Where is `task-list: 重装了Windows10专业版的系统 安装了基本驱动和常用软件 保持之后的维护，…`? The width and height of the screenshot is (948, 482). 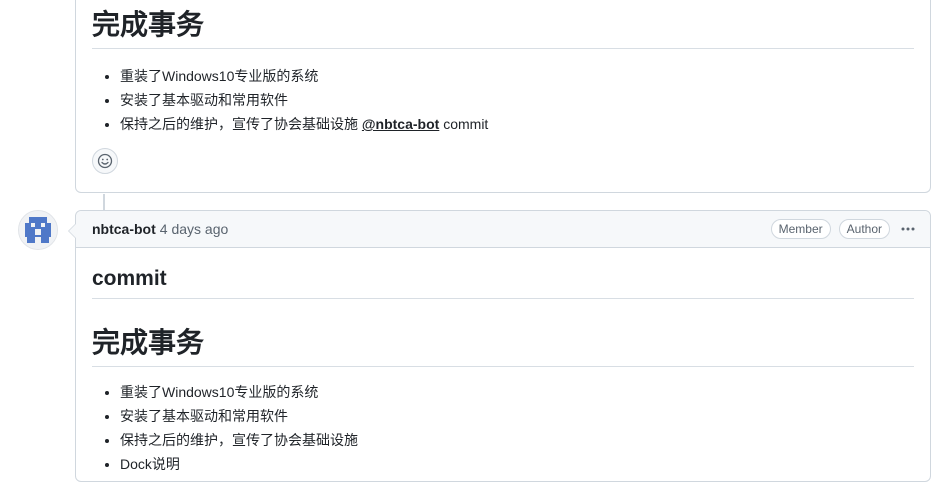 task-list: 重装了Windows10专业版的系统 安装了基本驱动和常用软件 保持之后的维护，… is located at coordinates (503, 100).